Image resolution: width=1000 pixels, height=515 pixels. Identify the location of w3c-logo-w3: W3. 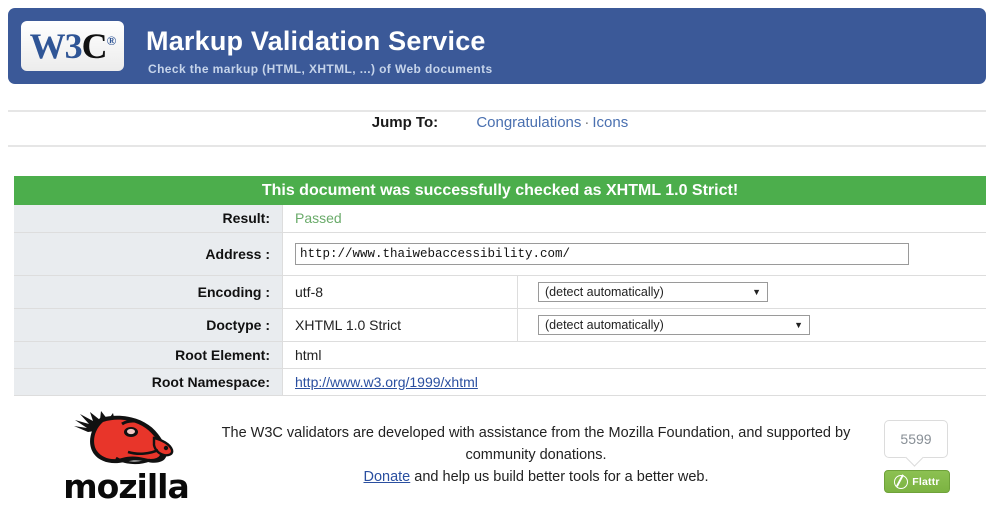
(56, 46).